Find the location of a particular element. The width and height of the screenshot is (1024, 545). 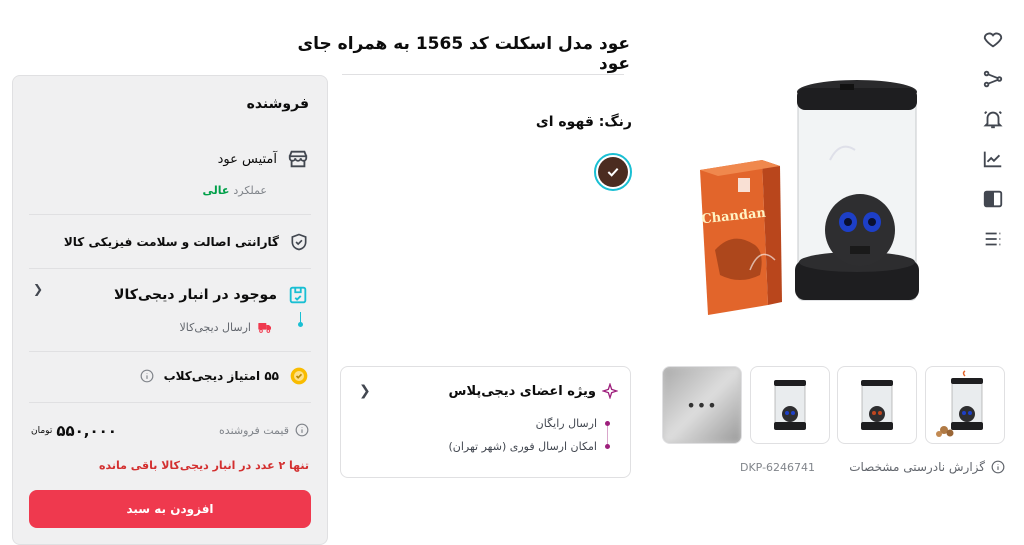

coin-icon is located at coordinates (299, 376).